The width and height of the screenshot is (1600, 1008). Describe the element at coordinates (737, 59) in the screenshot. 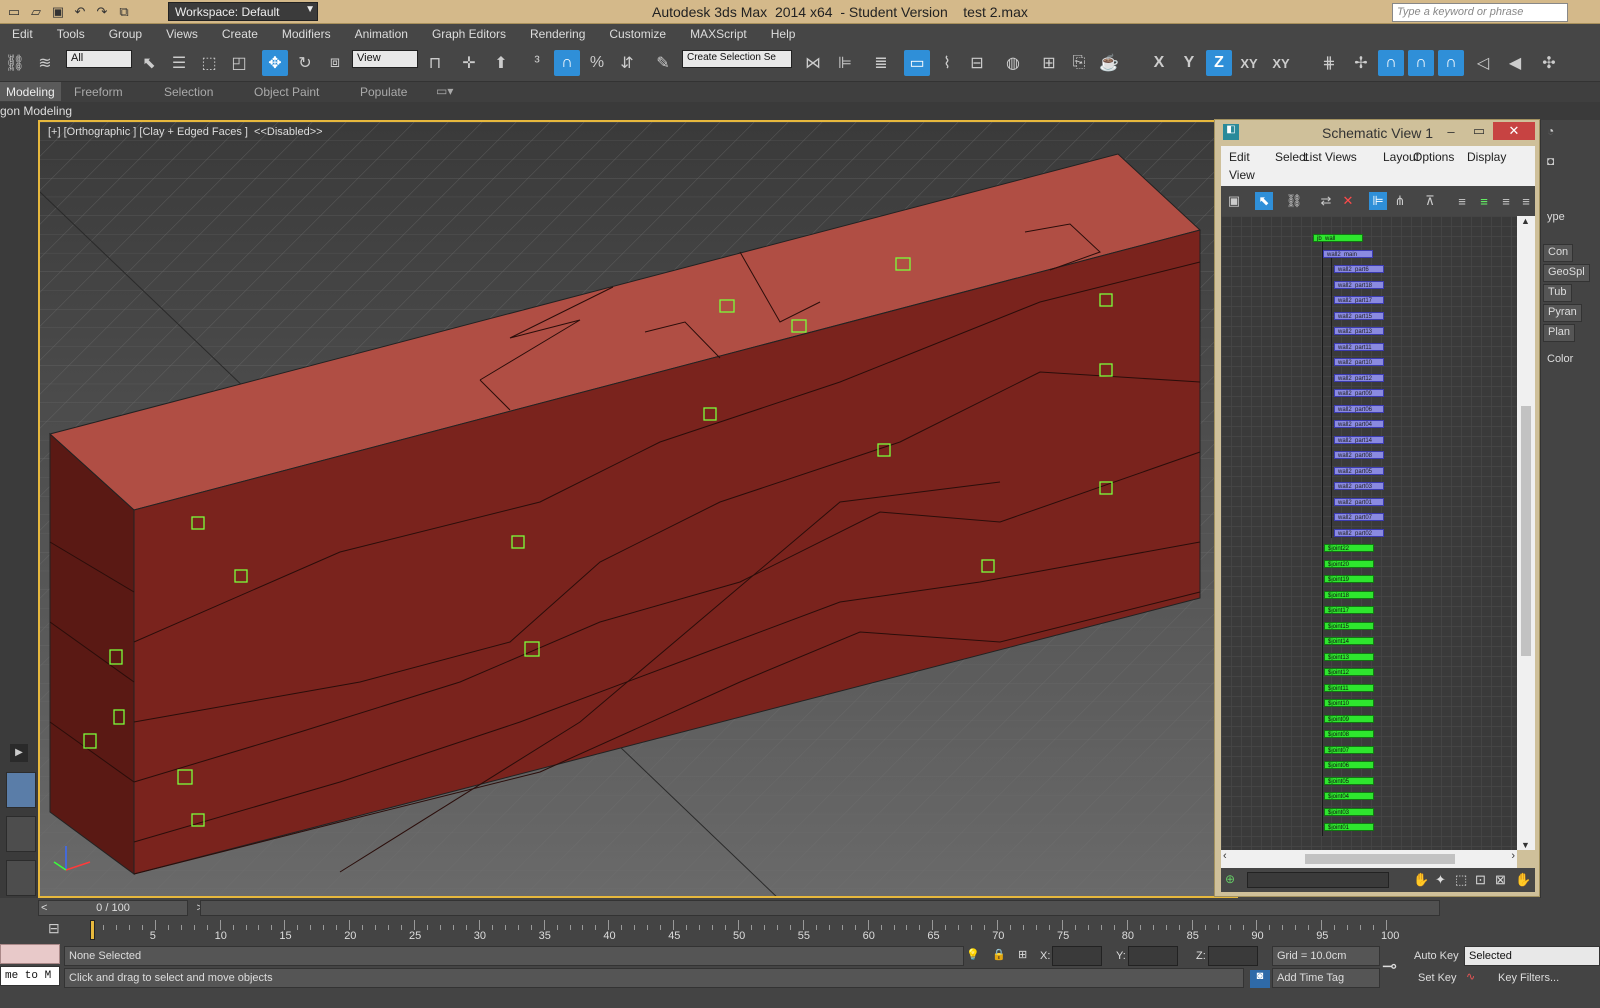

I see `named-selection-dropdown: Create Selection Se` at that location.